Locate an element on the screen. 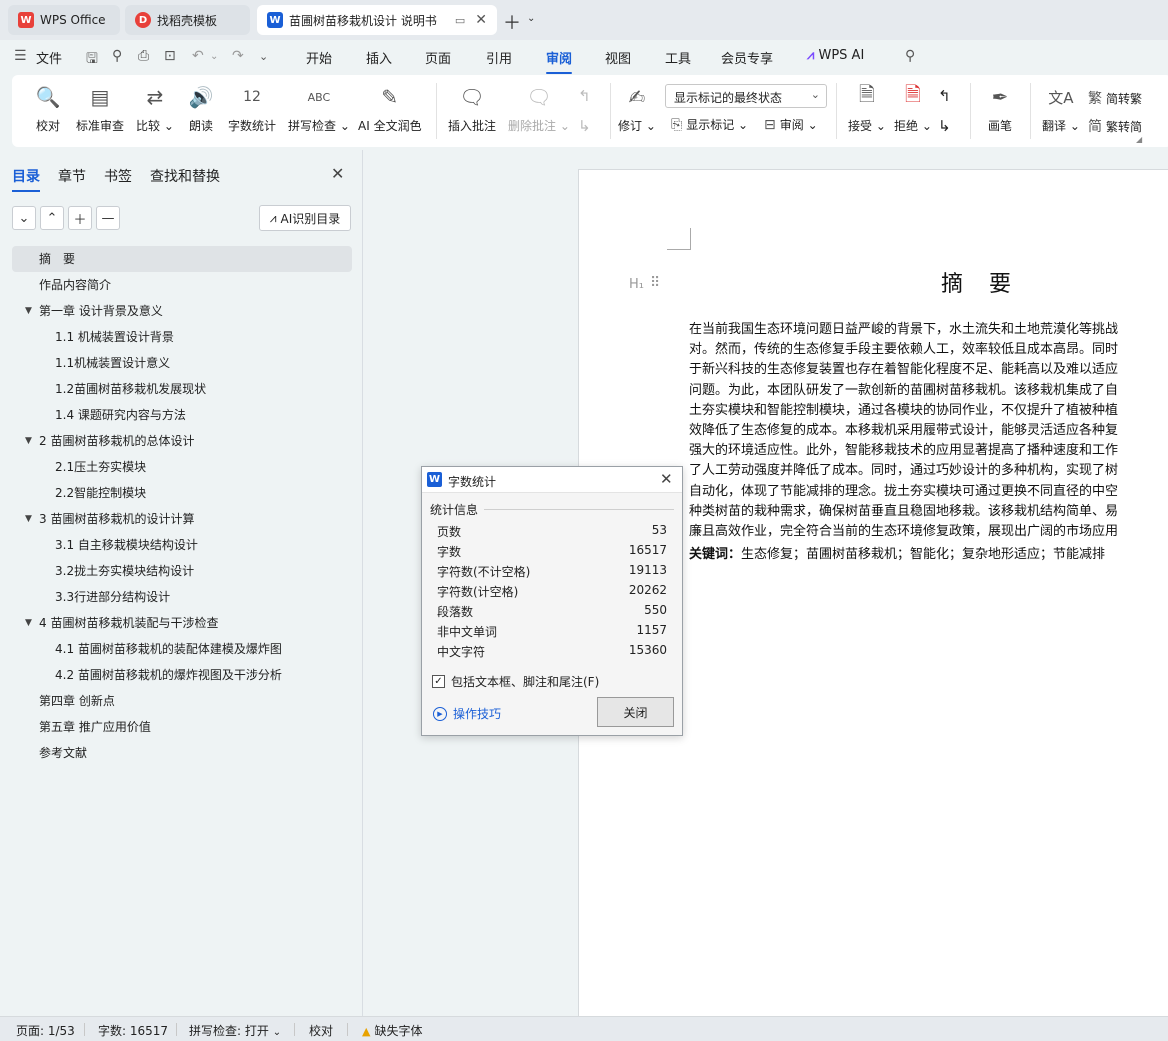  translate-button: 文A 翻译 ⌄ is located at coordinates (1061, 108).